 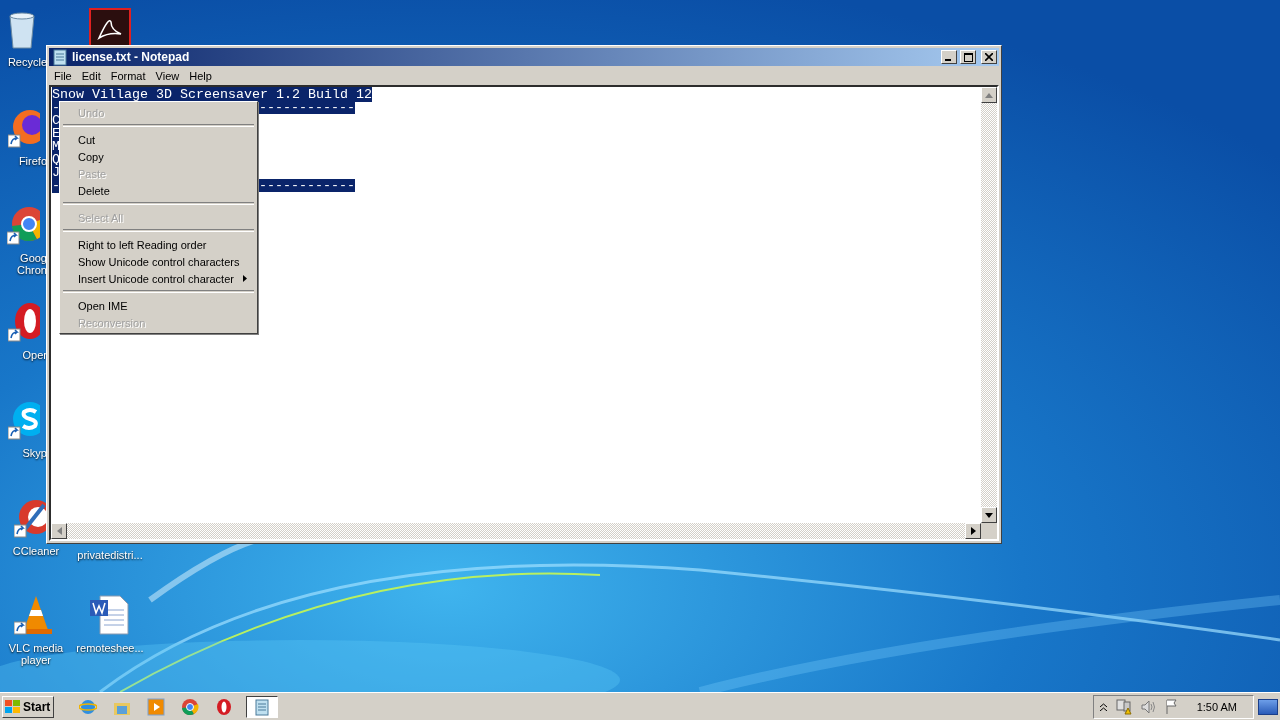 I want to click on right-arrow-icon, so click(x=973, y=531).